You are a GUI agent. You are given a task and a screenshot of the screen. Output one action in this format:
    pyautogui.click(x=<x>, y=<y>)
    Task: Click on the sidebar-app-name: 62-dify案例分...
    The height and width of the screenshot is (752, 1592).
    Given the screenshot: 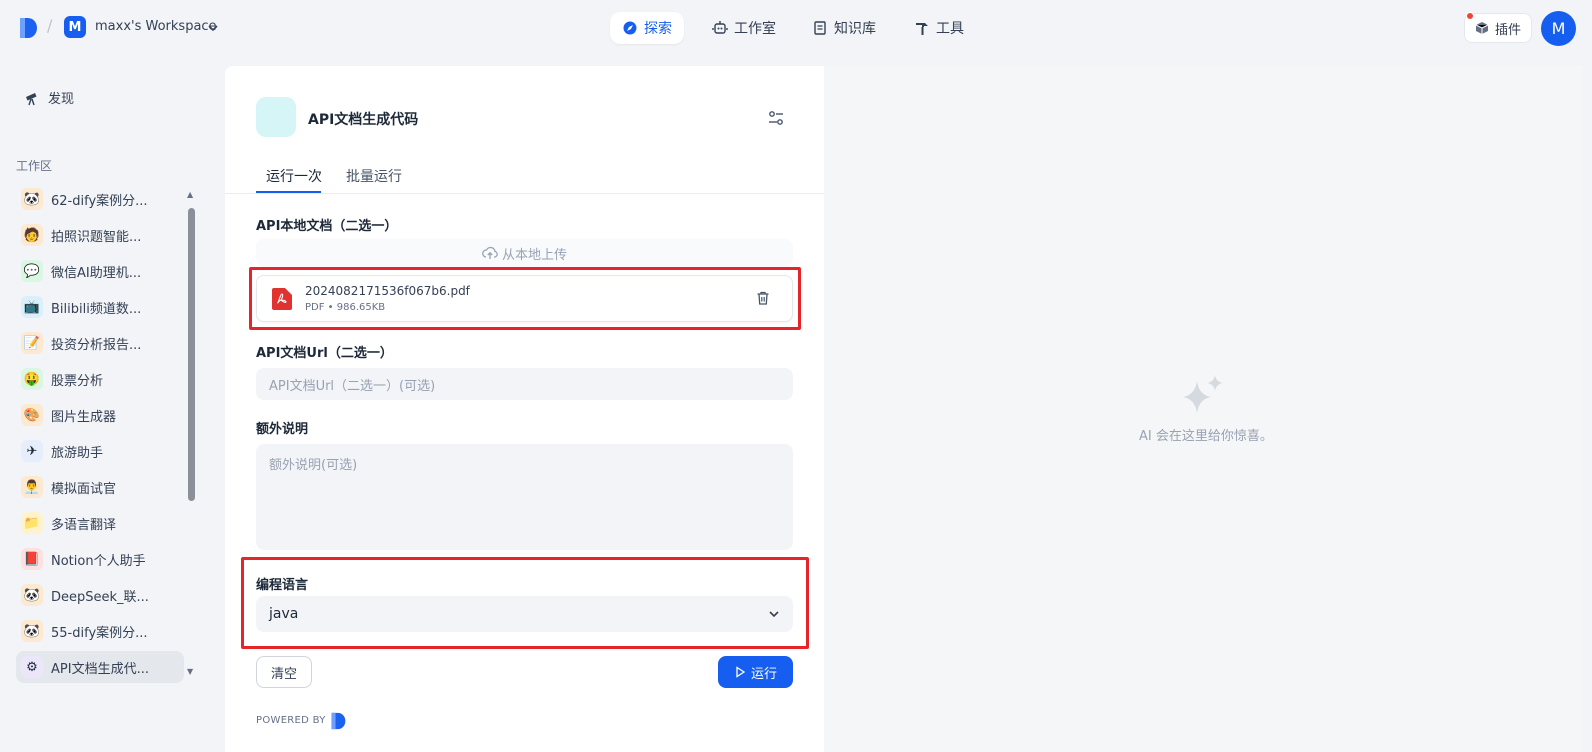 What is the action you would take?
    pyautogui.click(x=99, y=201)
    